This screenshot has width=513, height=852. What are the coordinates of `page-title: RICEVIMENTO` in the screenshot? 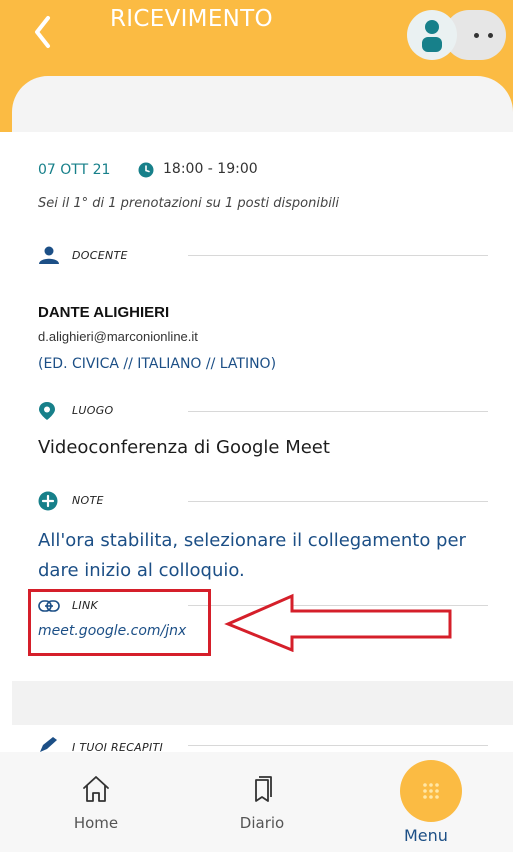 It's located at (191, 19).